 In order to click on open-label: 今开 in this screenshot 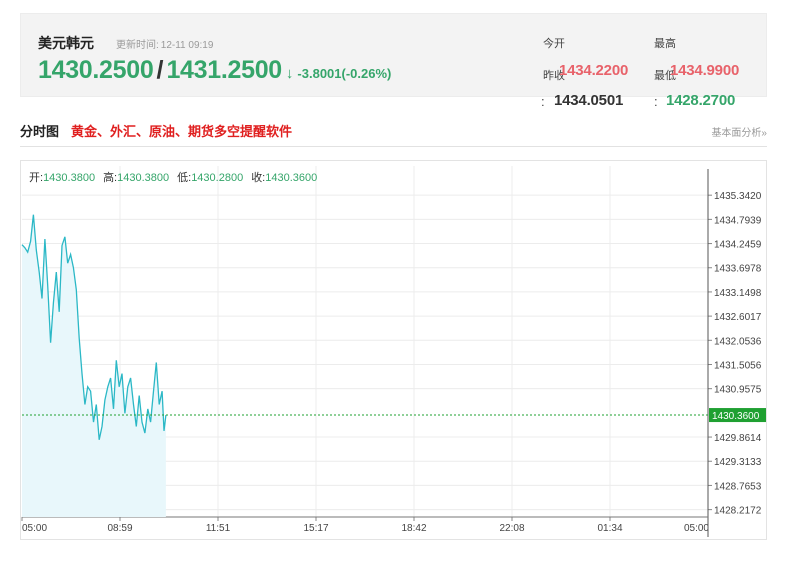, I will do `click(554, 44)`.